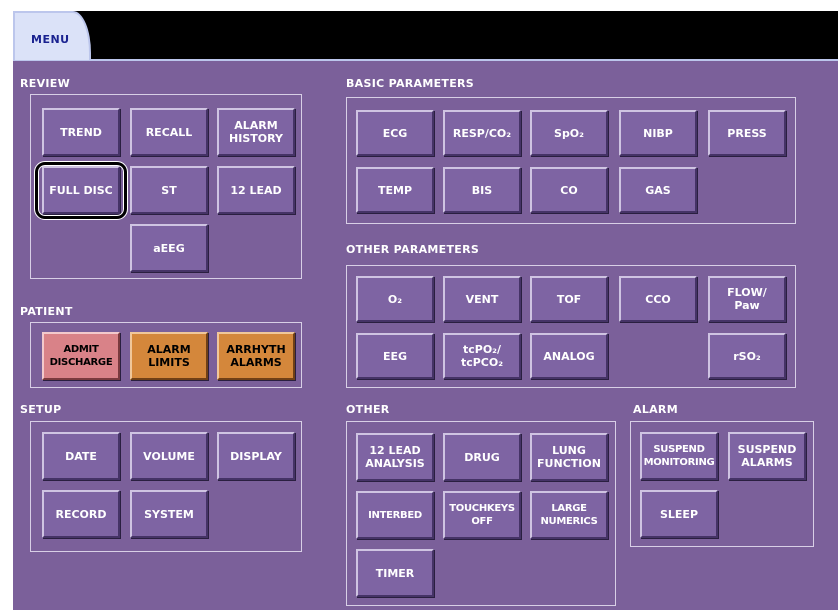 This screenshot has width=838, height=610. I want to click on other-parameters-section-title: OTHER PARAMETERS, so click(413, 249).